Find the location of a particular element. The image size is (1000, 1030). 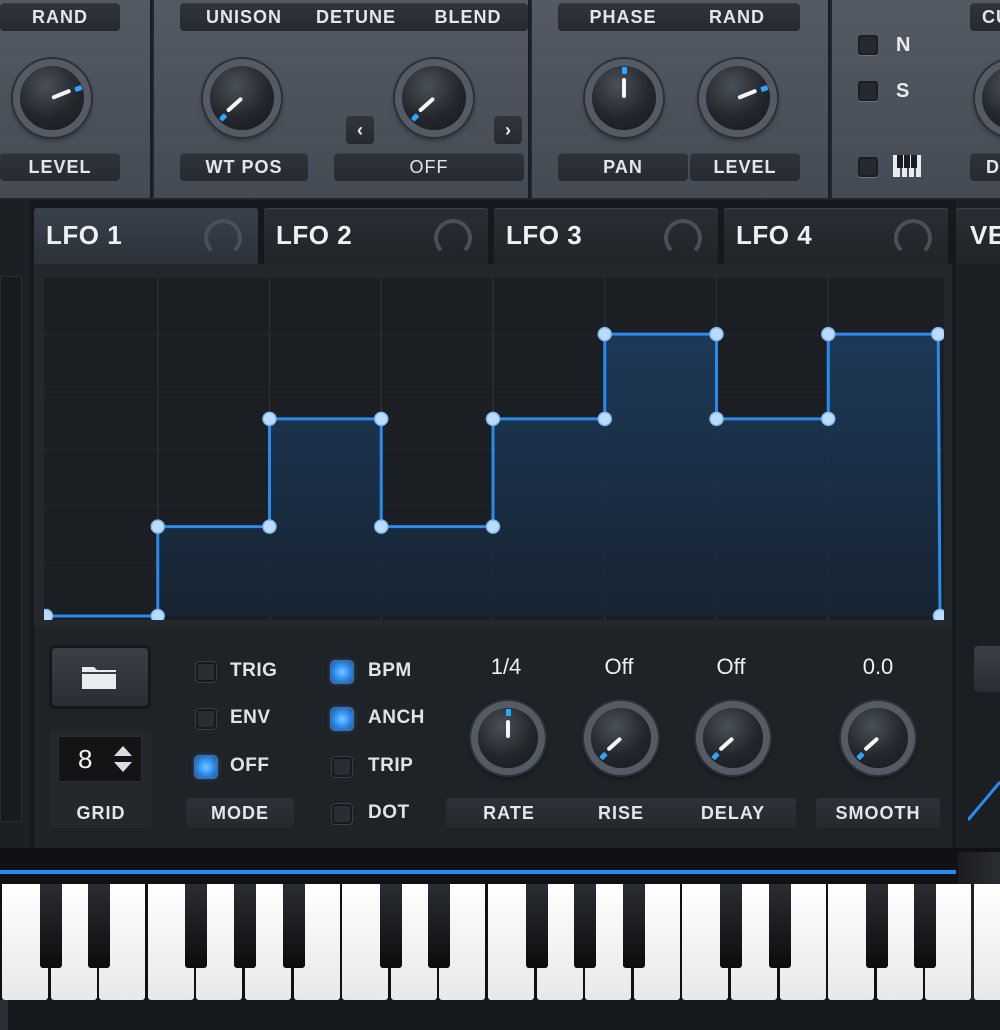

level-knob is located at coordinates (52, 98).